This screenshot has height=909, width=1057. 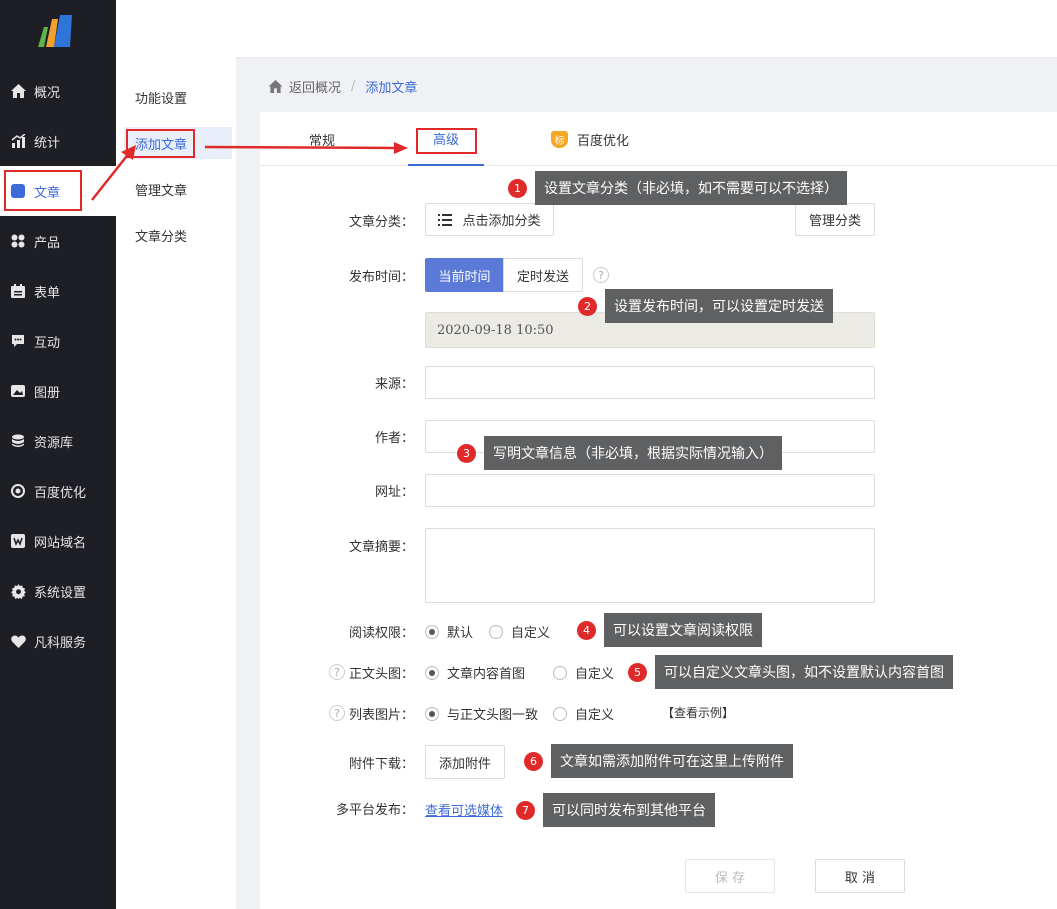 I want to click on list-custom-radio: 自定义, so click(x=583, y=713).